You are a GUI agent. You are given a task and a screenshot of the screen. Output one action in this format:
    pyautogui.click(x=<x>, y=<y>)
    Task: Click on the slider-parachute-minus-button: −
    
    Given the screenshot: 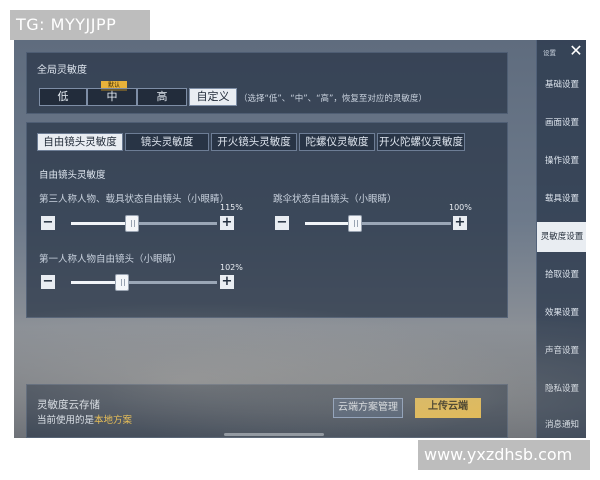 What is the action you would take?
    pyautogui.click(x=282, y=223)
    